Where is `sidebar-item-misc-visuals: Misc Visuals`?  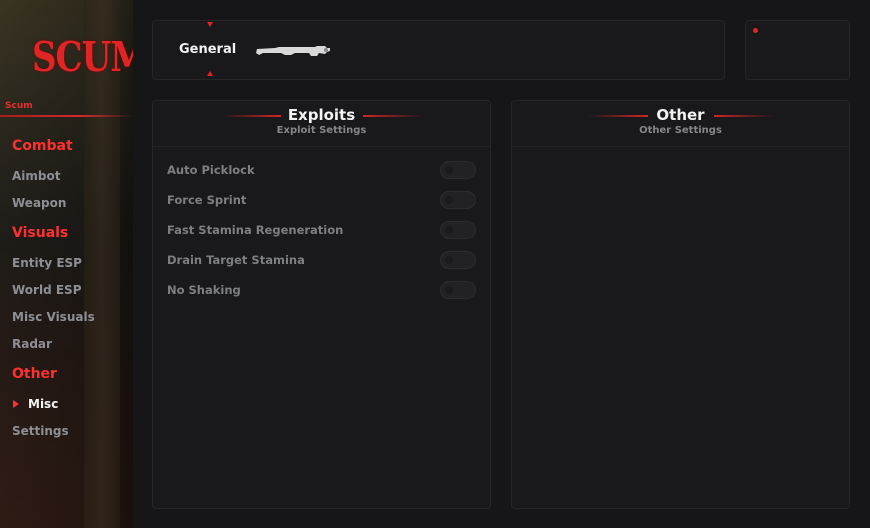
sidebar-item-misc-visuals: Misc Visuals is located at coordinates (53, 317).